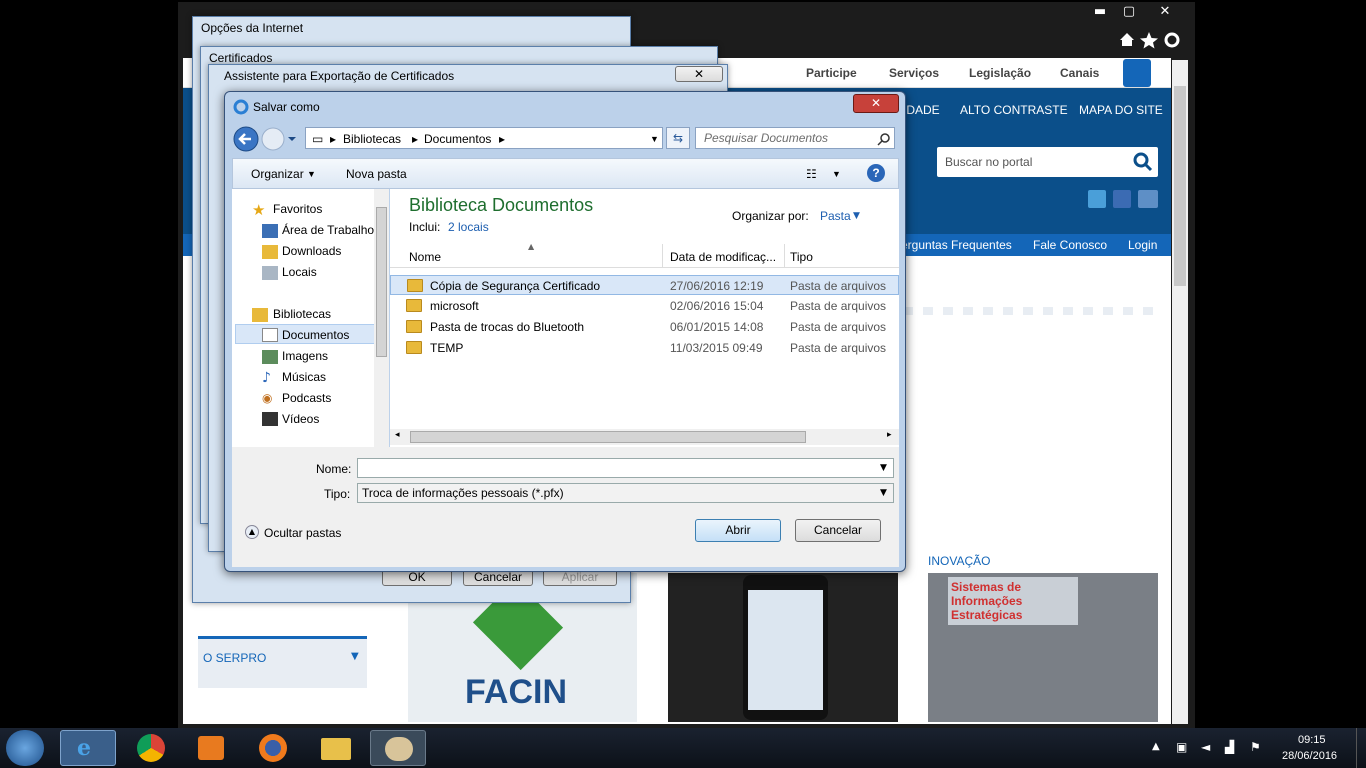  Describe the element at coordinates (306, 398) in the screenshot. I see `nav-podcasts: Podcasts` at that location.